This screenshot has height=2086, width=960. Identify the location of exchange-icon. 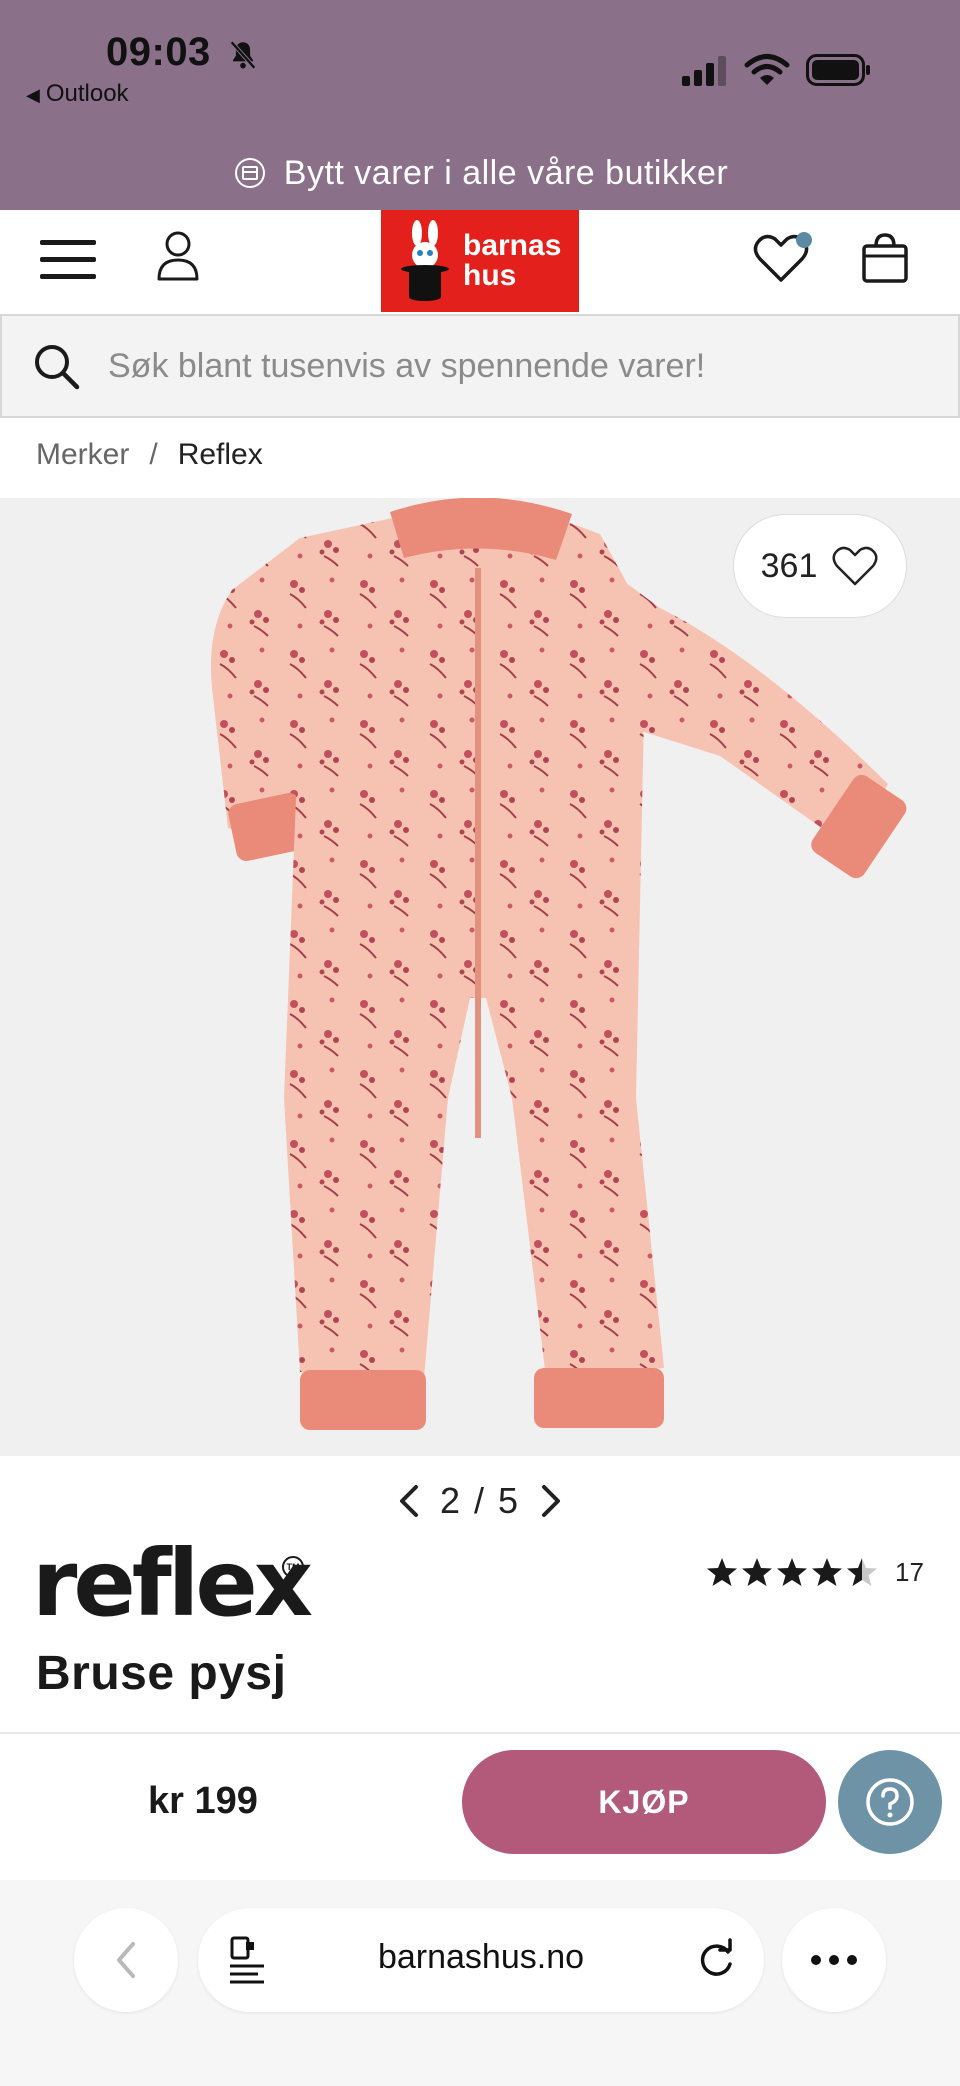
(249, 173).